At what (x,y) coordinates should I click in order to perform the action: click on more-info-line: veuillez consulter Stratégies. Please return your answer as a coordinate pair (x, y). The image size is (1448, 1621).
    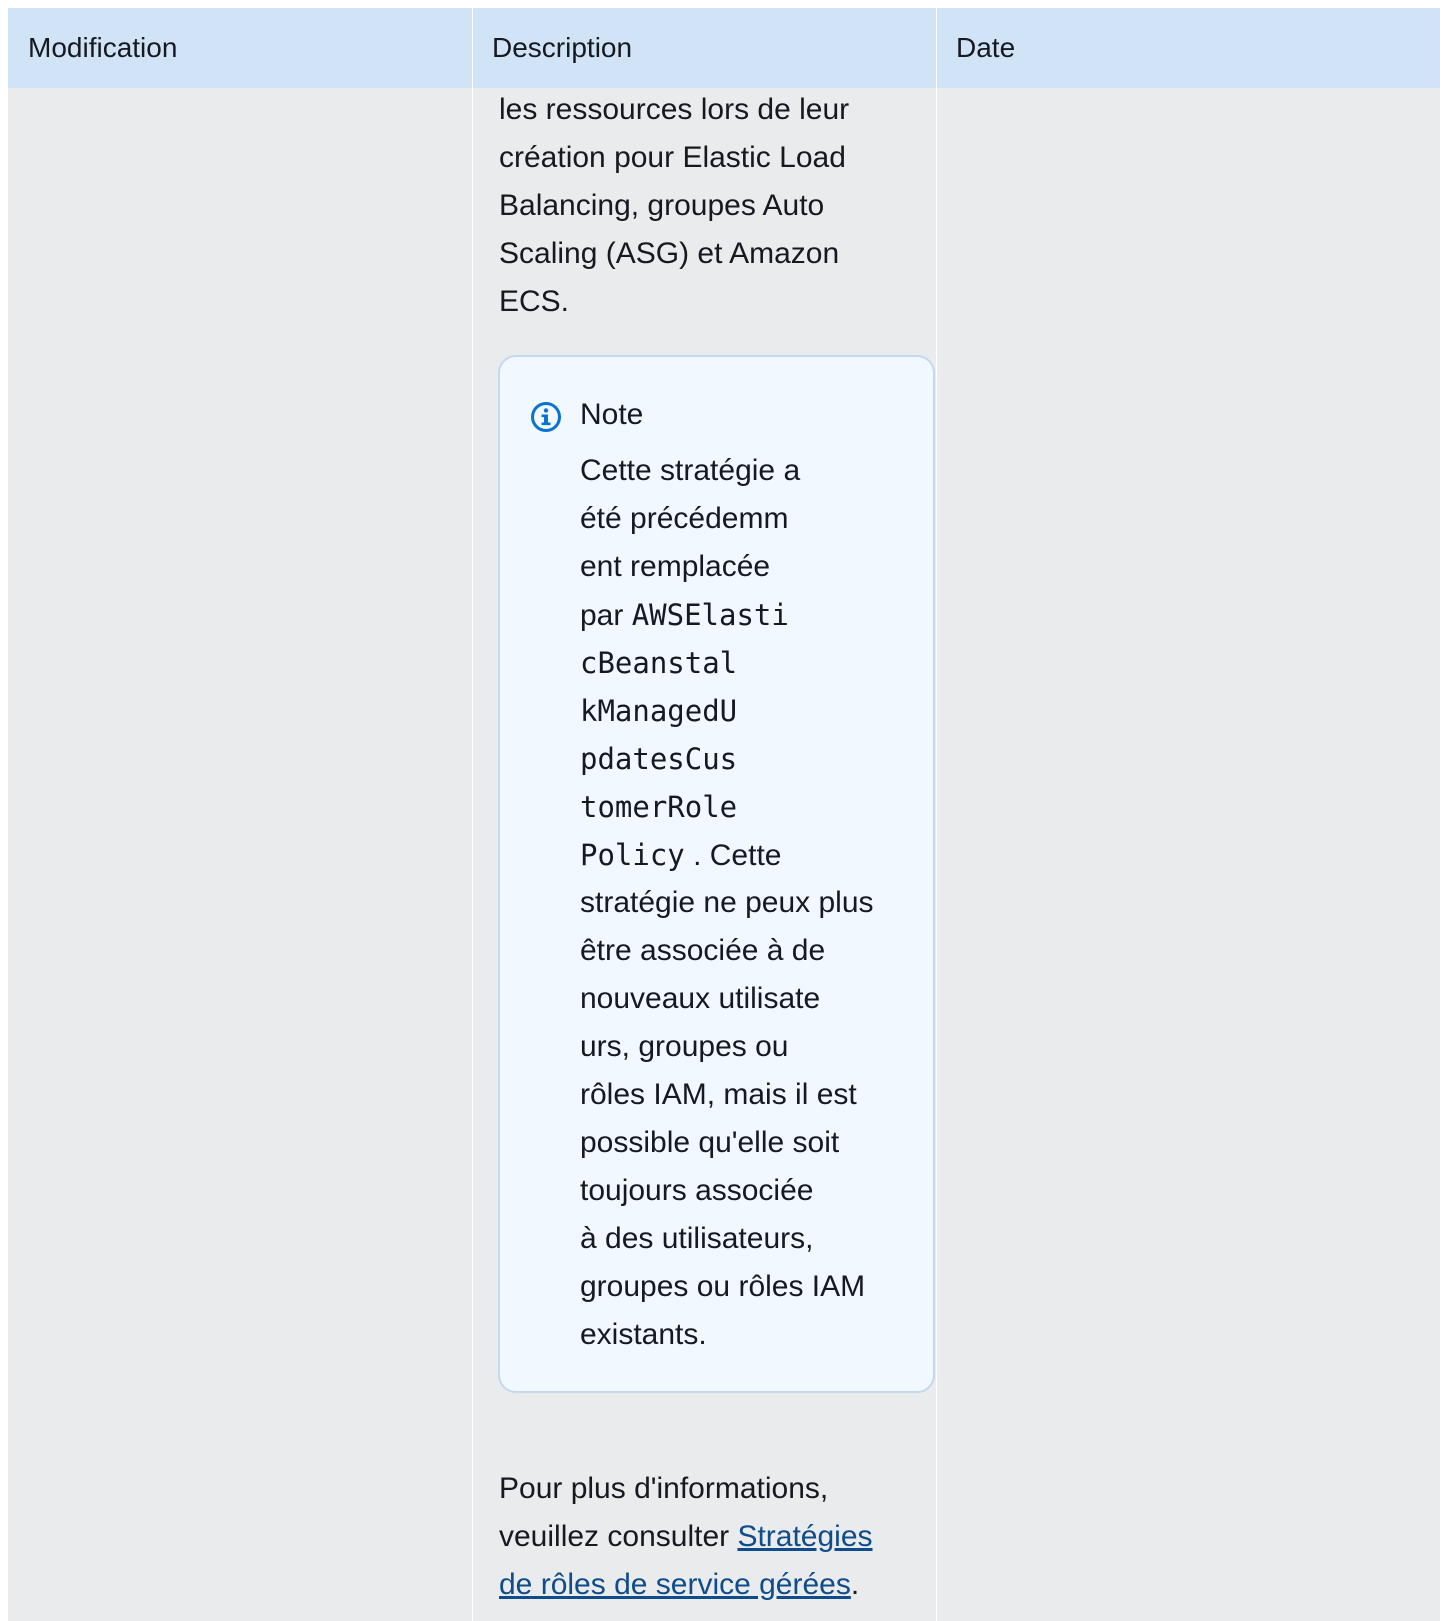
    Looking at the image, I should click on (699, 1537).